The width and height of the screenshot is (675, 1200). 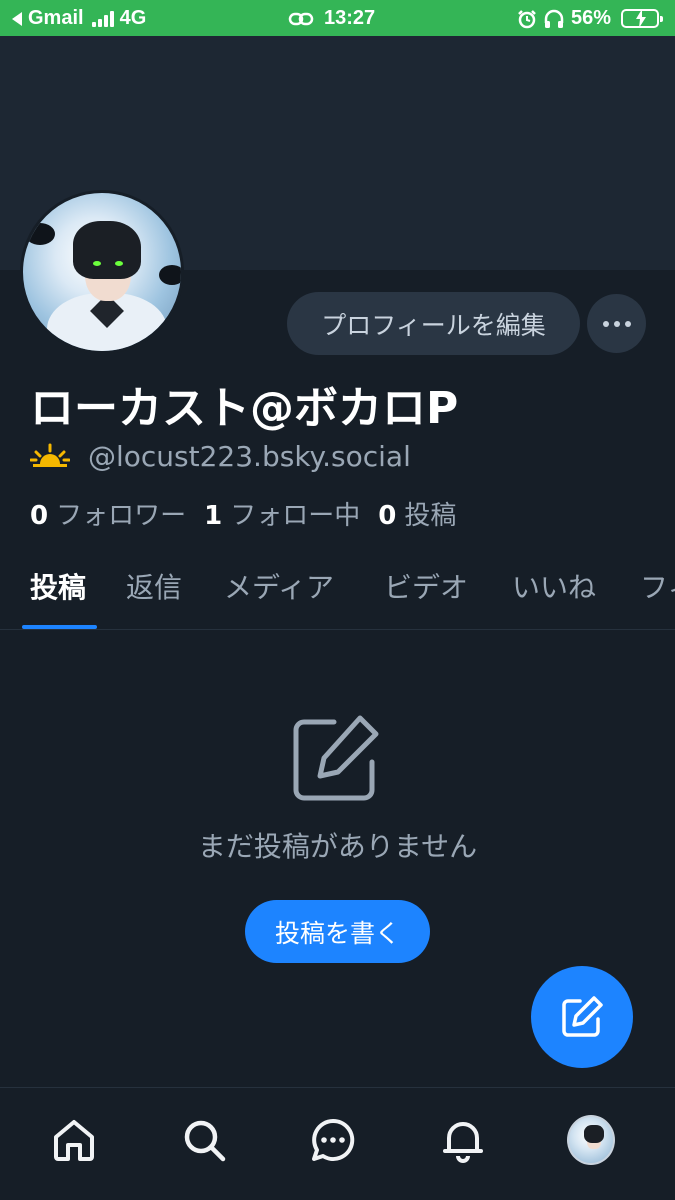 I want to click on more-options-button, so click(x=616, y=323).